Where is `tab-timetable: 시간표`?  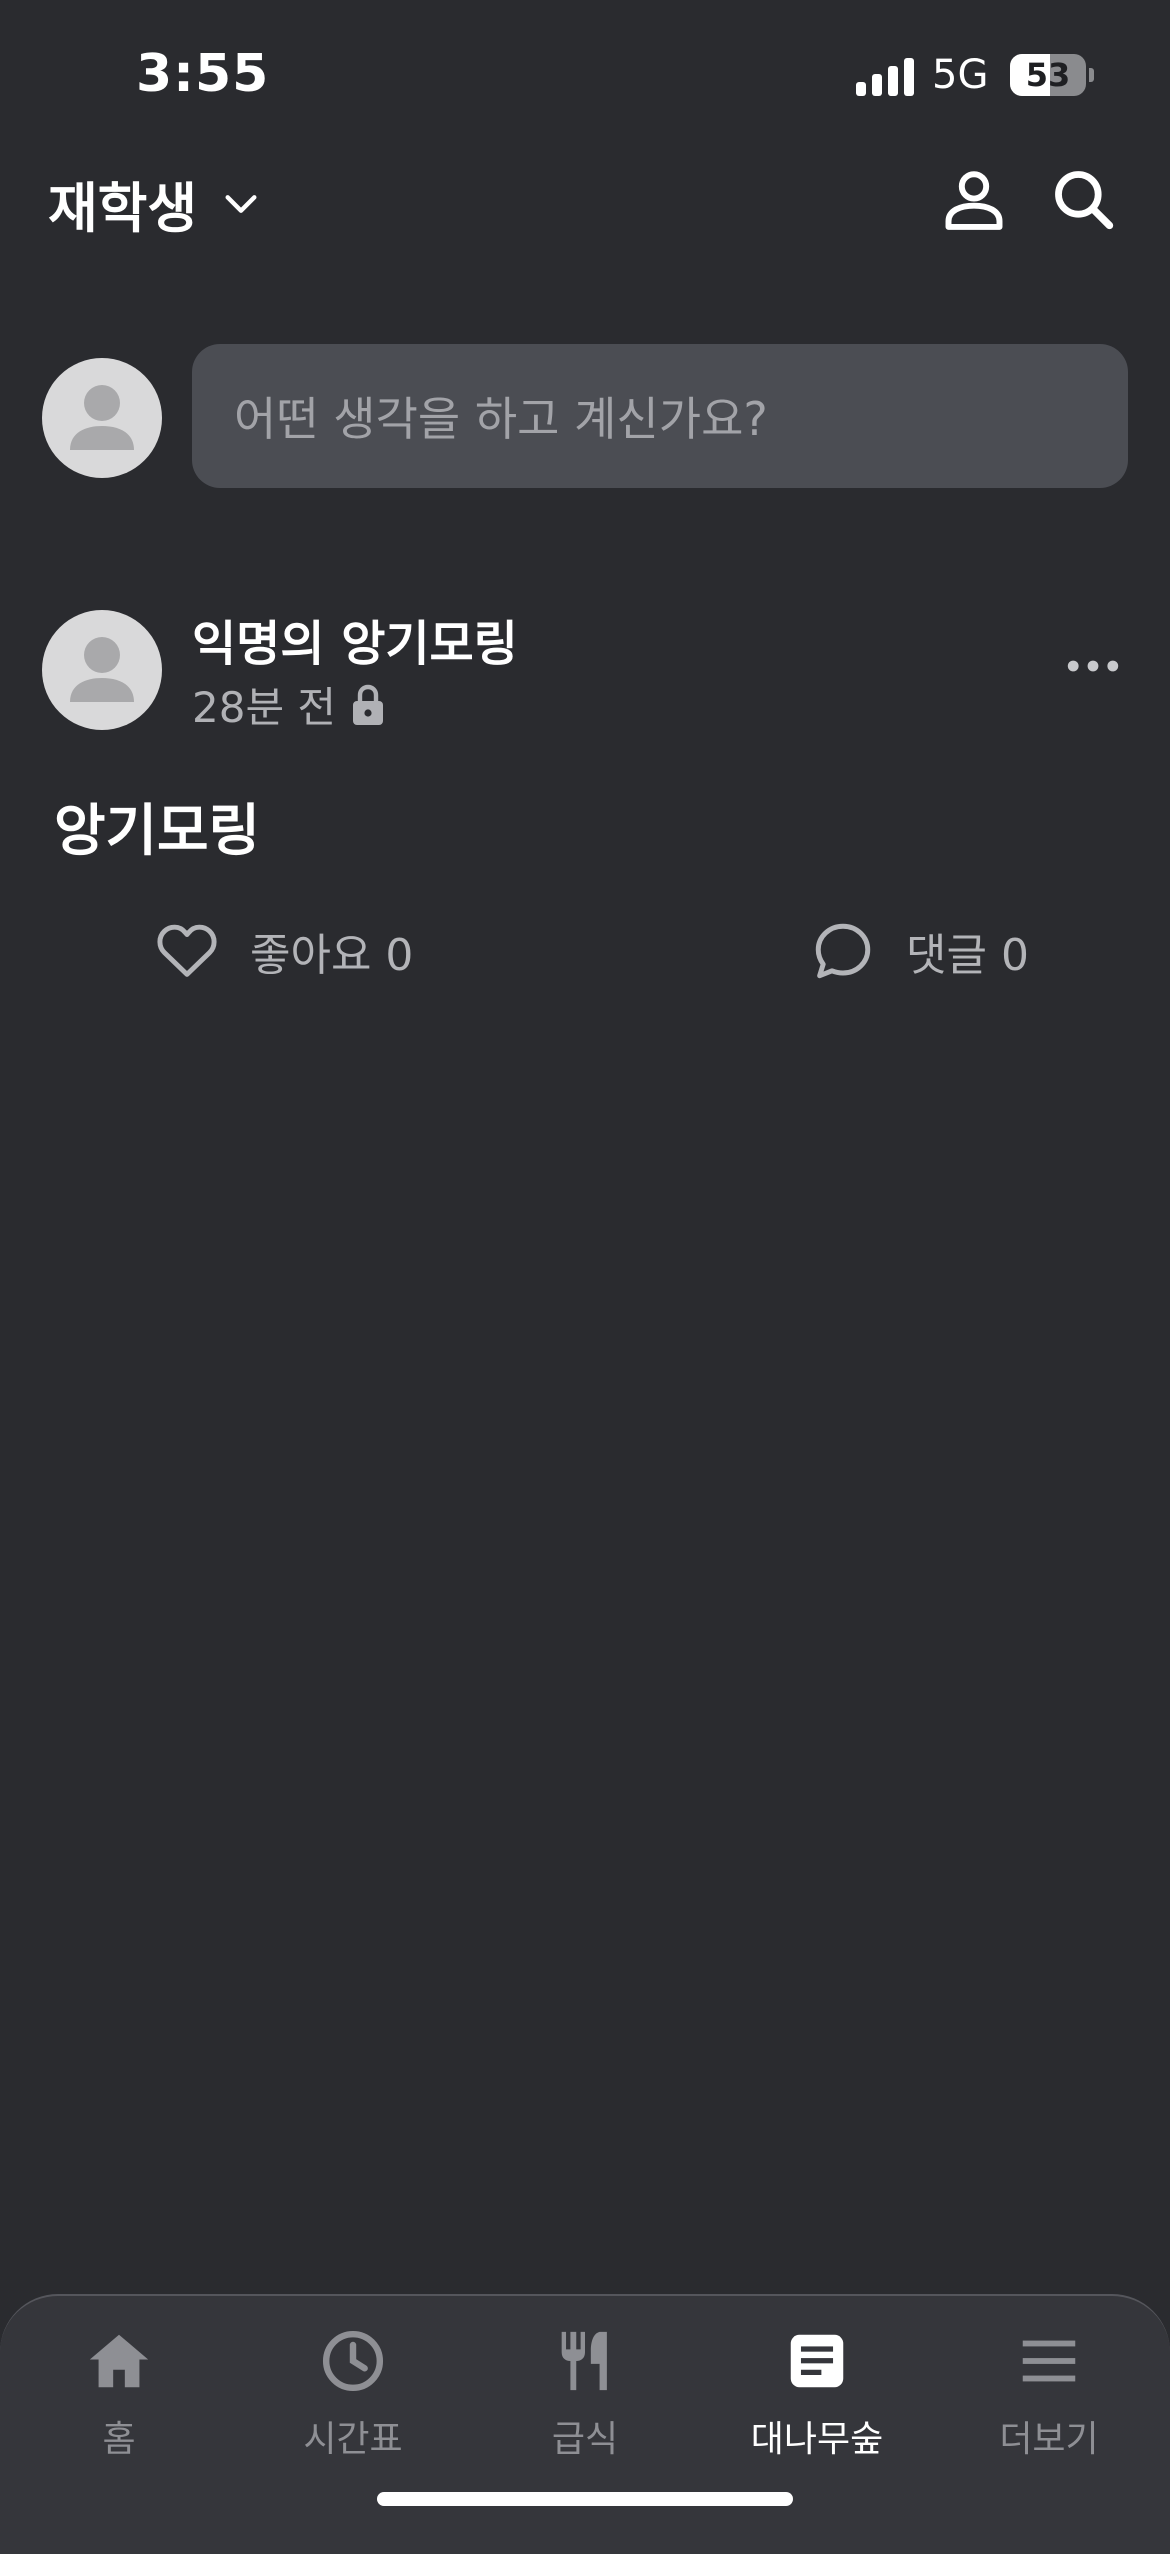 tab-timetable: 시간표 is located at coordinates (353, 2394).